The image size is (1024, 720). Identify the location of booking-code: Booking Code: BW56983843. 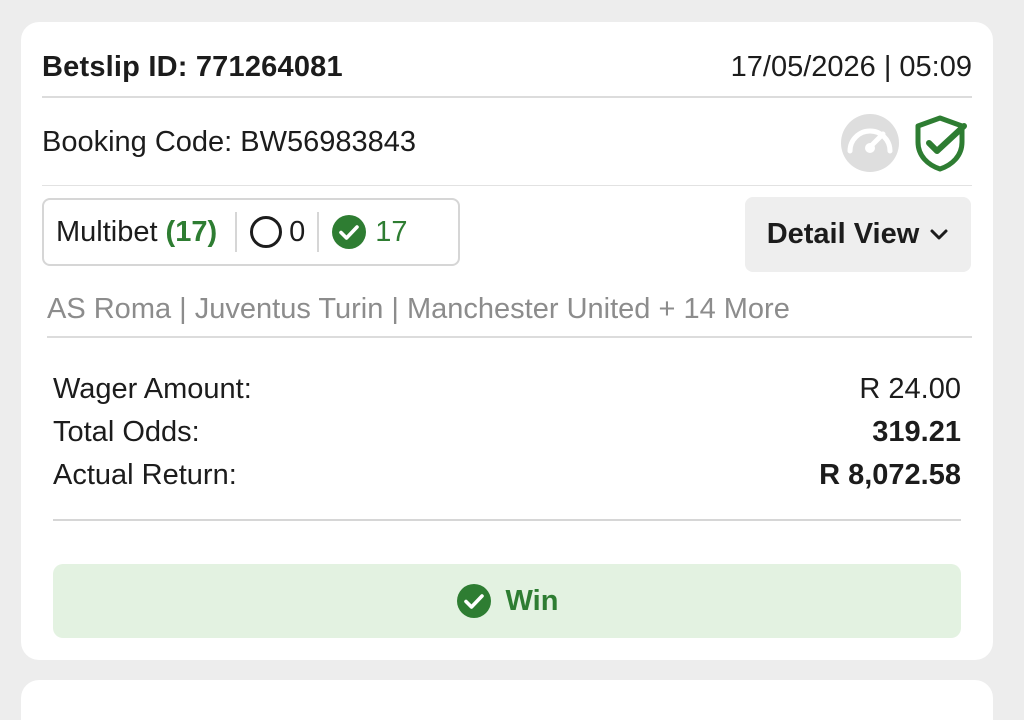
(229, 142).